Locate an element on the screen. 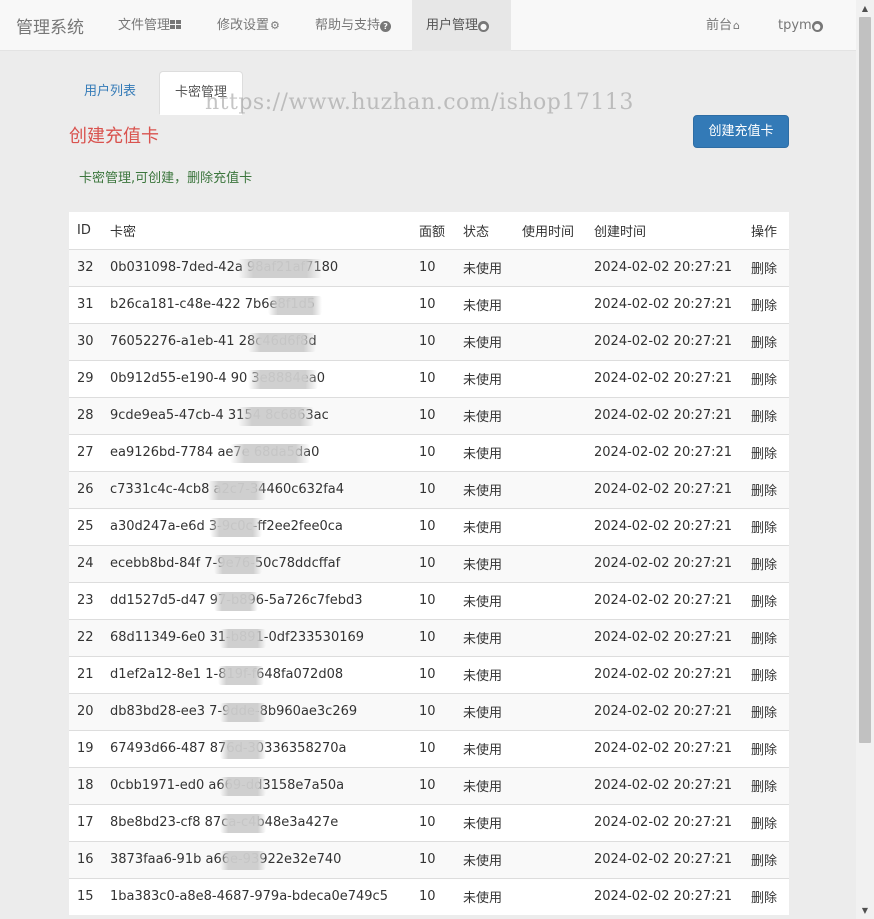 This screenshot has height=919, width=874. header-used-time: 使用时间 is located at coordinates (550, 231).